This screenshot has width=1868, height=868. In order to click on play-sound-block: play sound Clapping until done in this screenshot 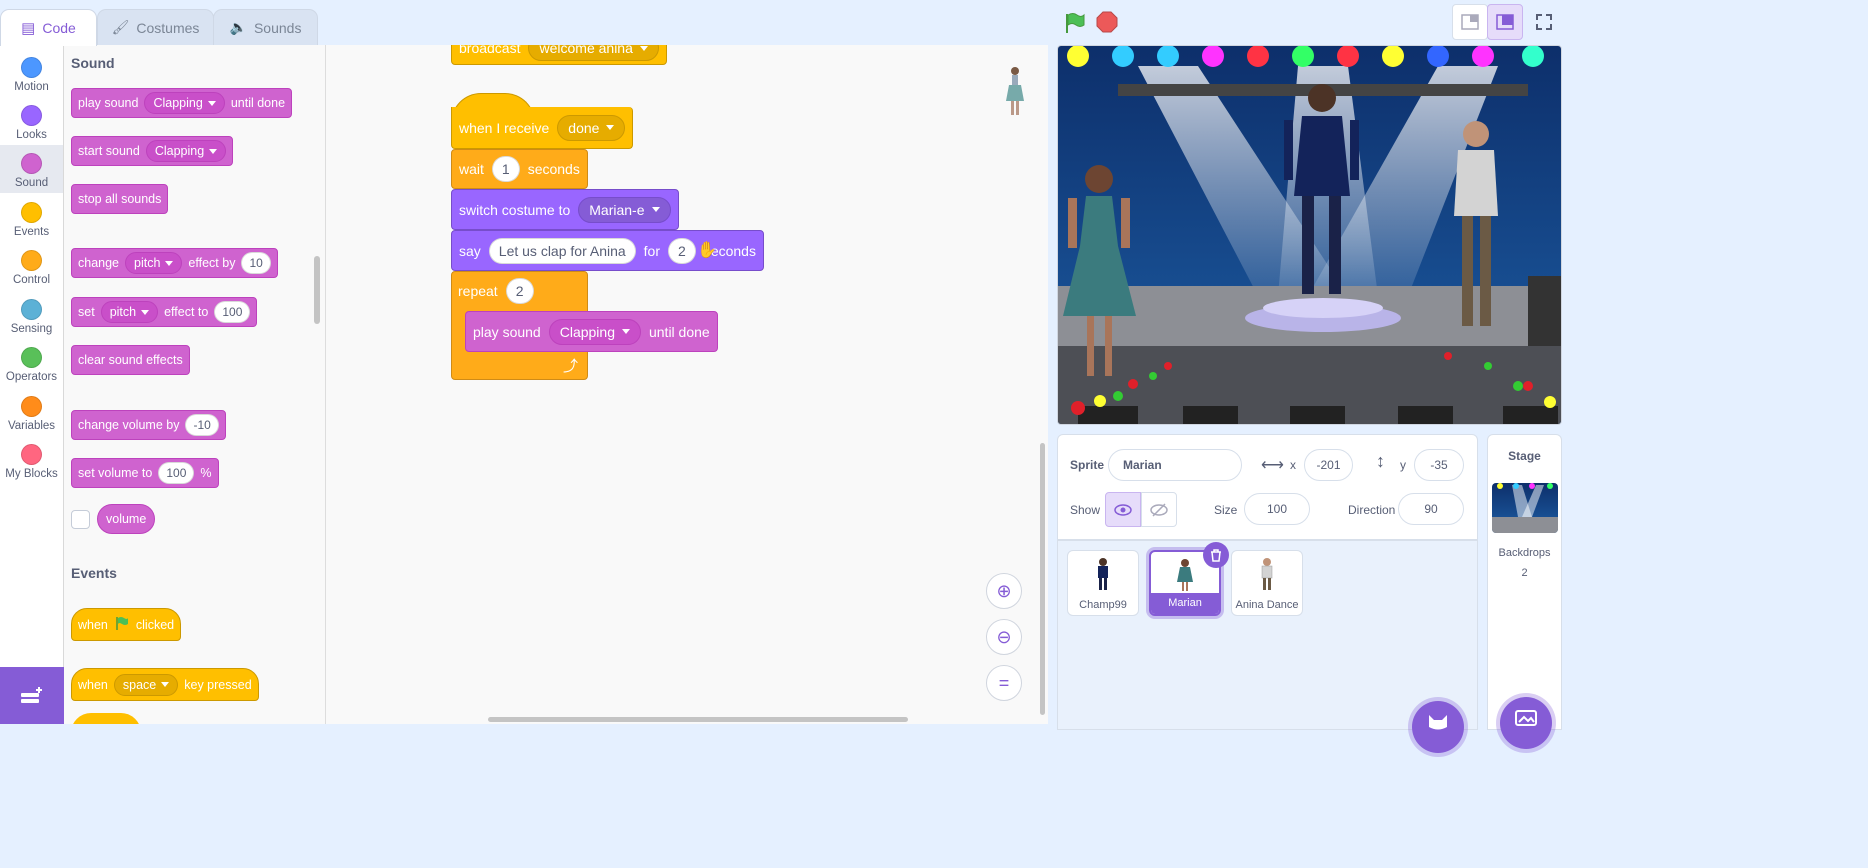, I will do `click(591, 331)`.